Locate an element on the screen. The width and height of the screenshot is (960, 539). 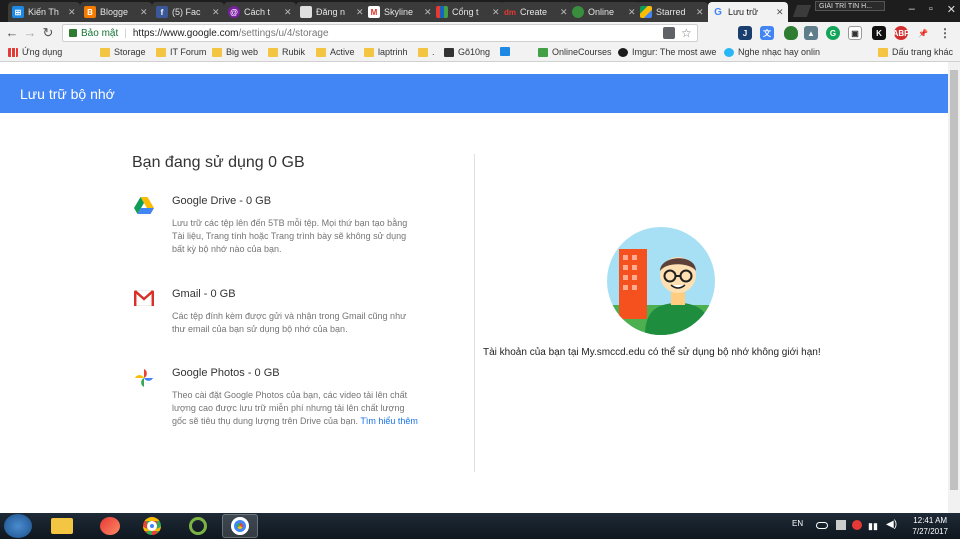
reload-icon: ↻ is located at coordinates (48, 33).